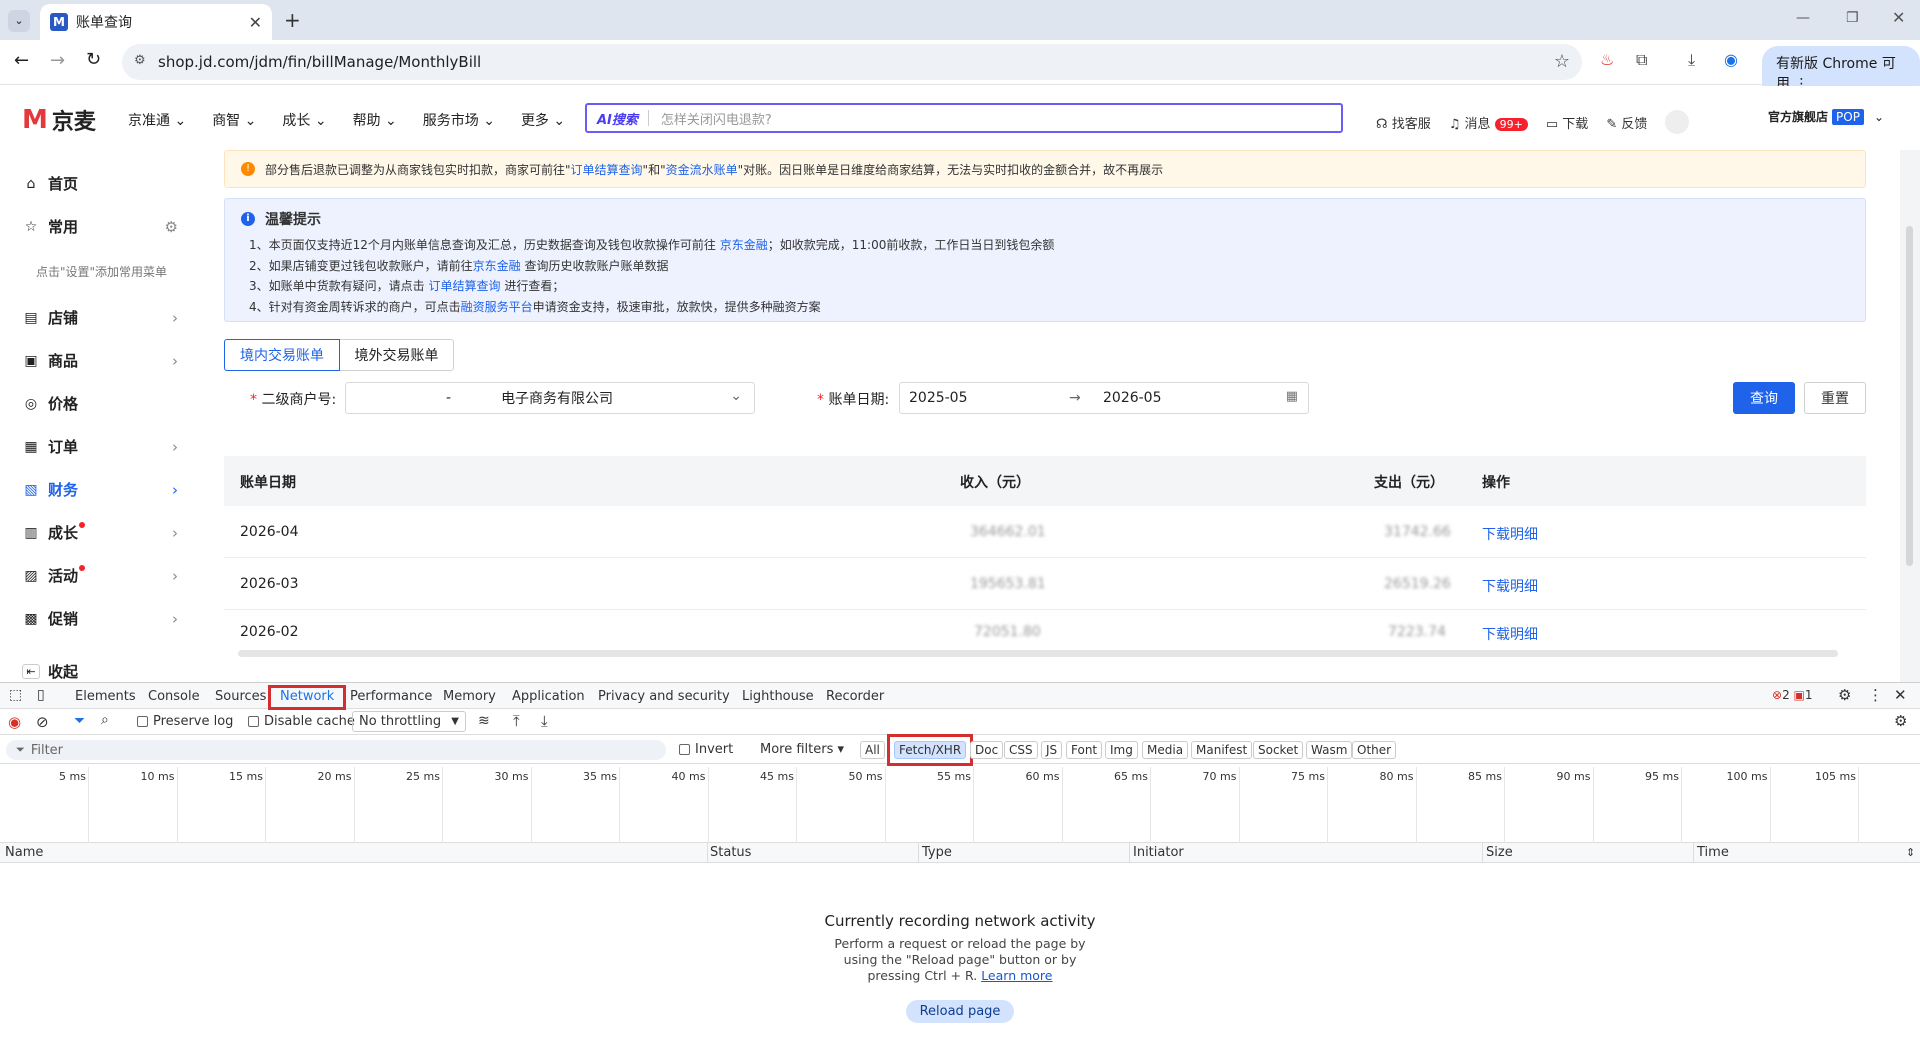 The image size is (1920, 1039). What do you see at coordinates (397, 355) in the screenshot?
I see `tab-overseas-bills: 境外交易账单` at bounding box center [397, 355].